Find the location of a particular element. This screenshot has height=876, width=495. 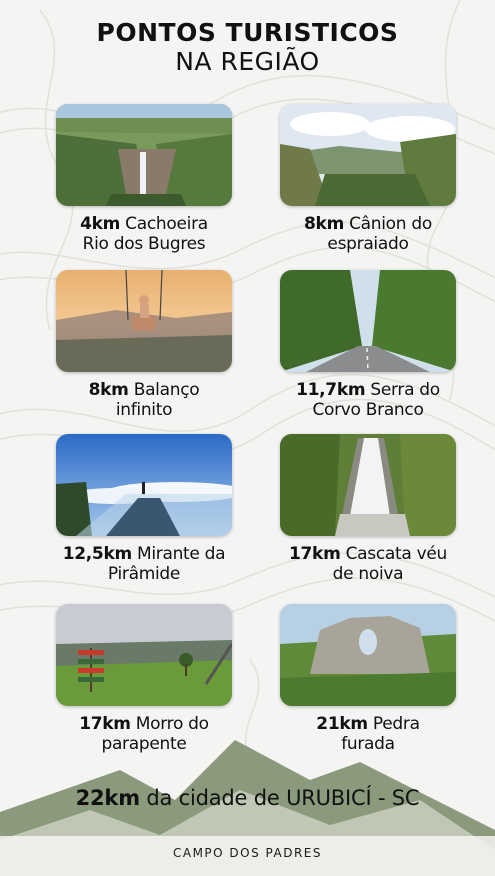

spot-distance: 21km is located at coordinates (342, 724).